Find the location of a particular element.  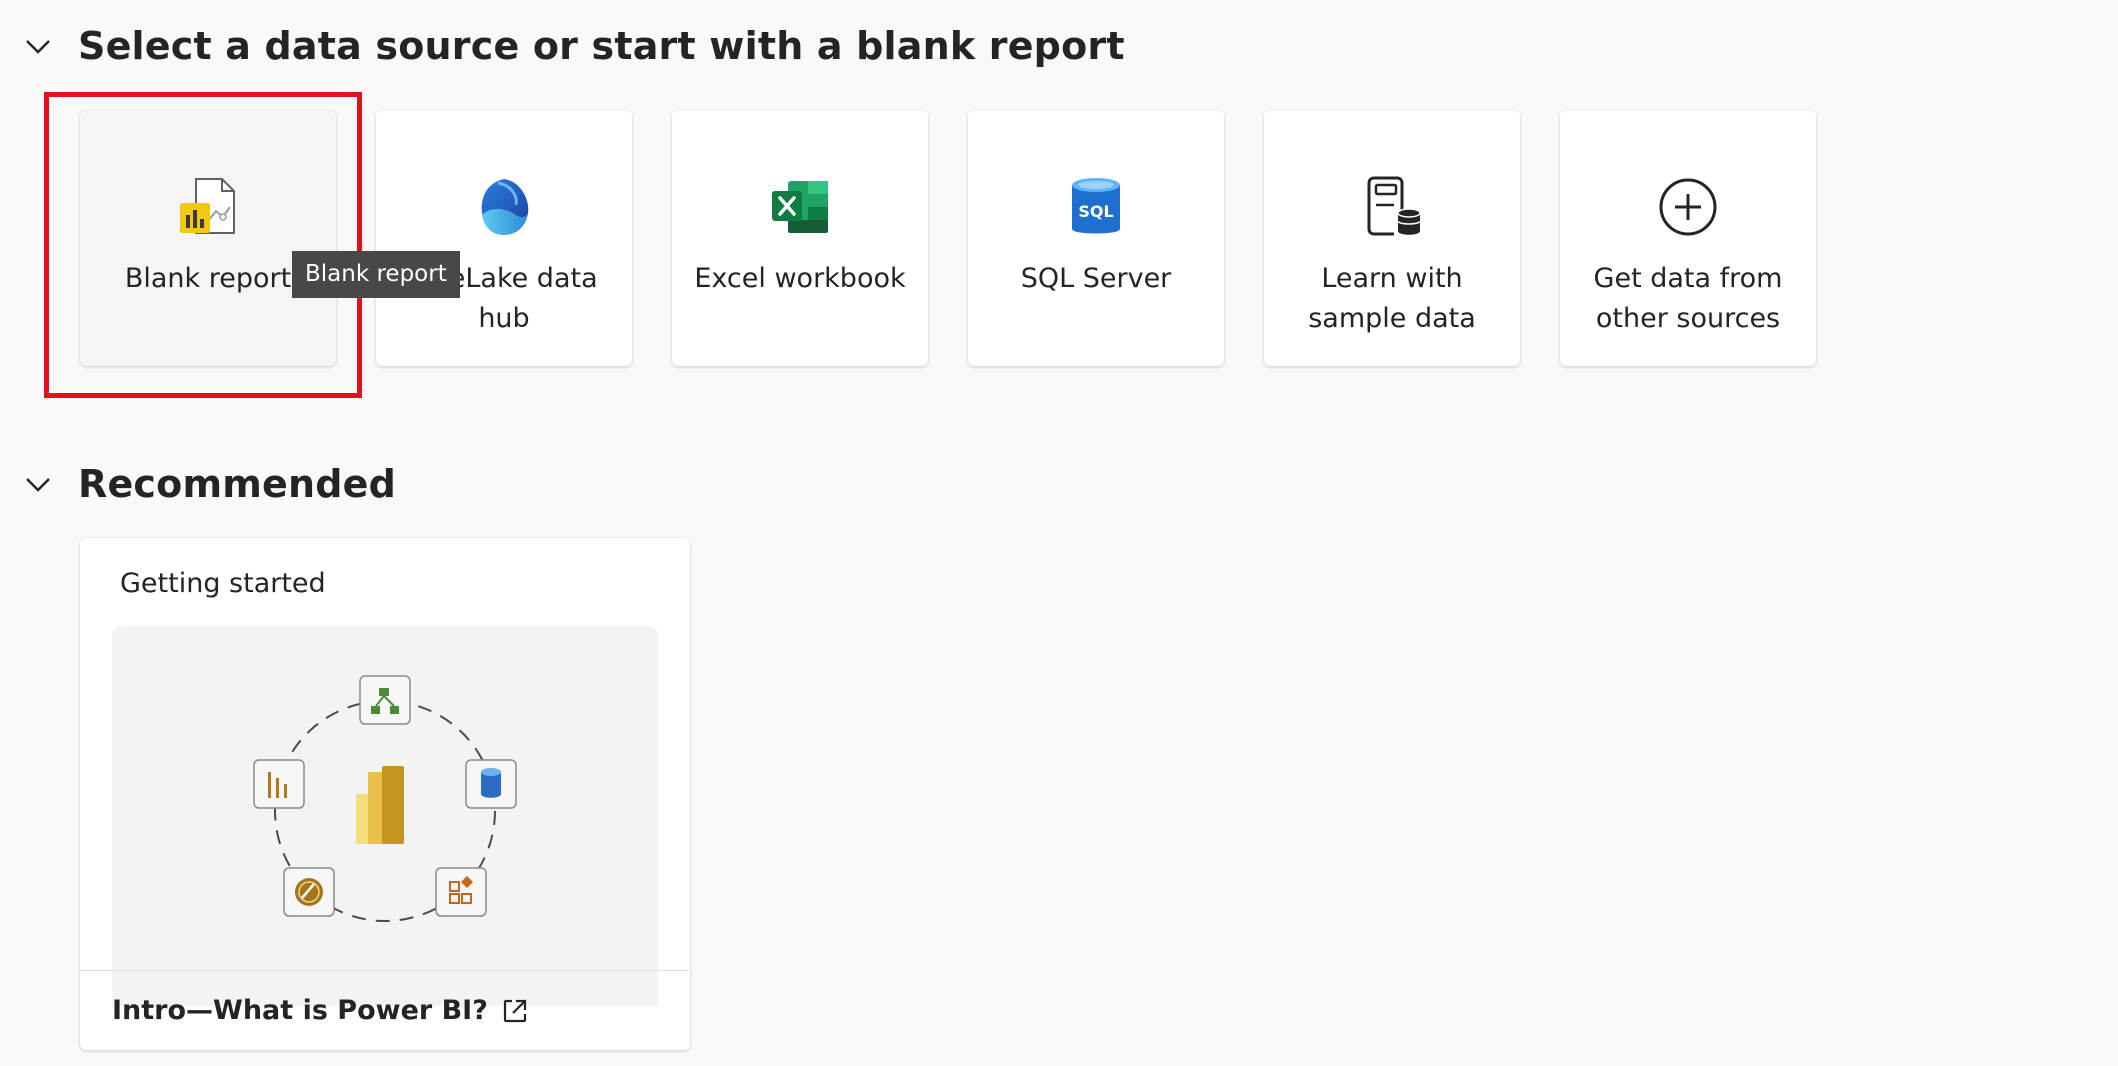

excel-icon is located at coordinates (800, 207).